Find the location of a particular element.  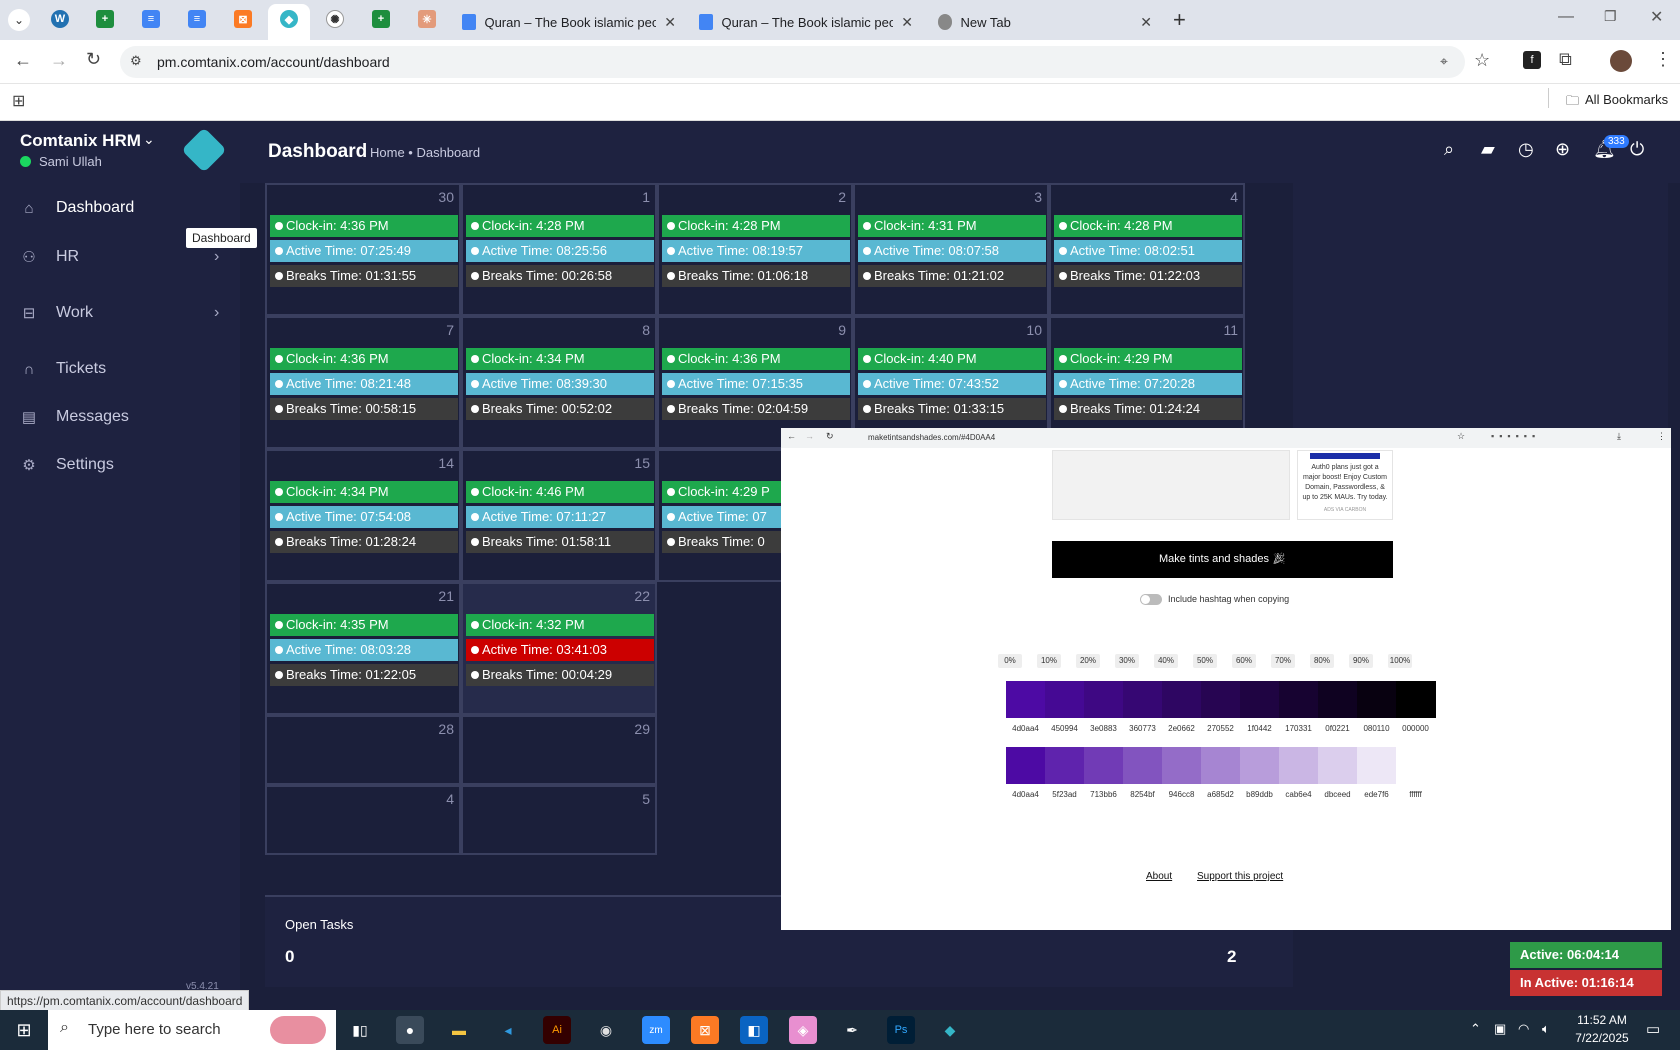

breaks-time-event: Breaks Time: 02:04:59 is located at coordinates (756, 409).